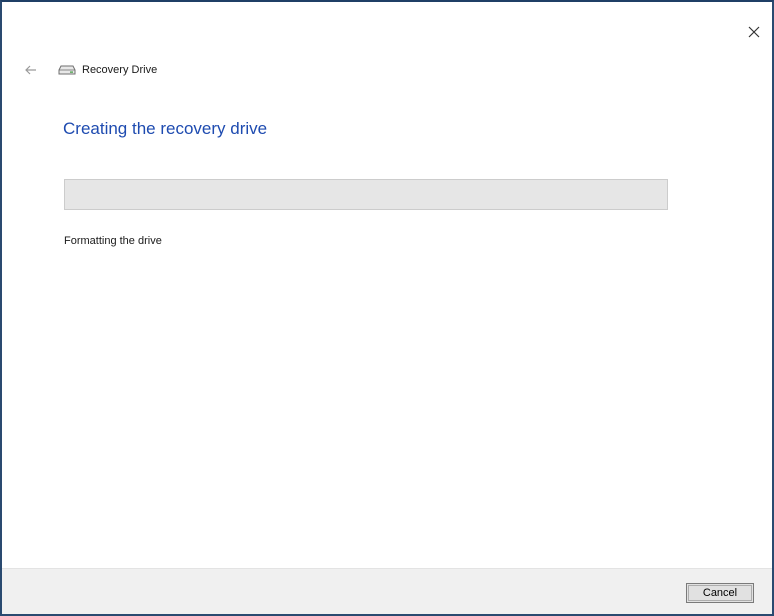 This screenshot has width=774, height=616. What do you see at coordinates (387, 591) in the screenshot?
I see `footer-bar: Cancel` at bounding box center [387, 591].